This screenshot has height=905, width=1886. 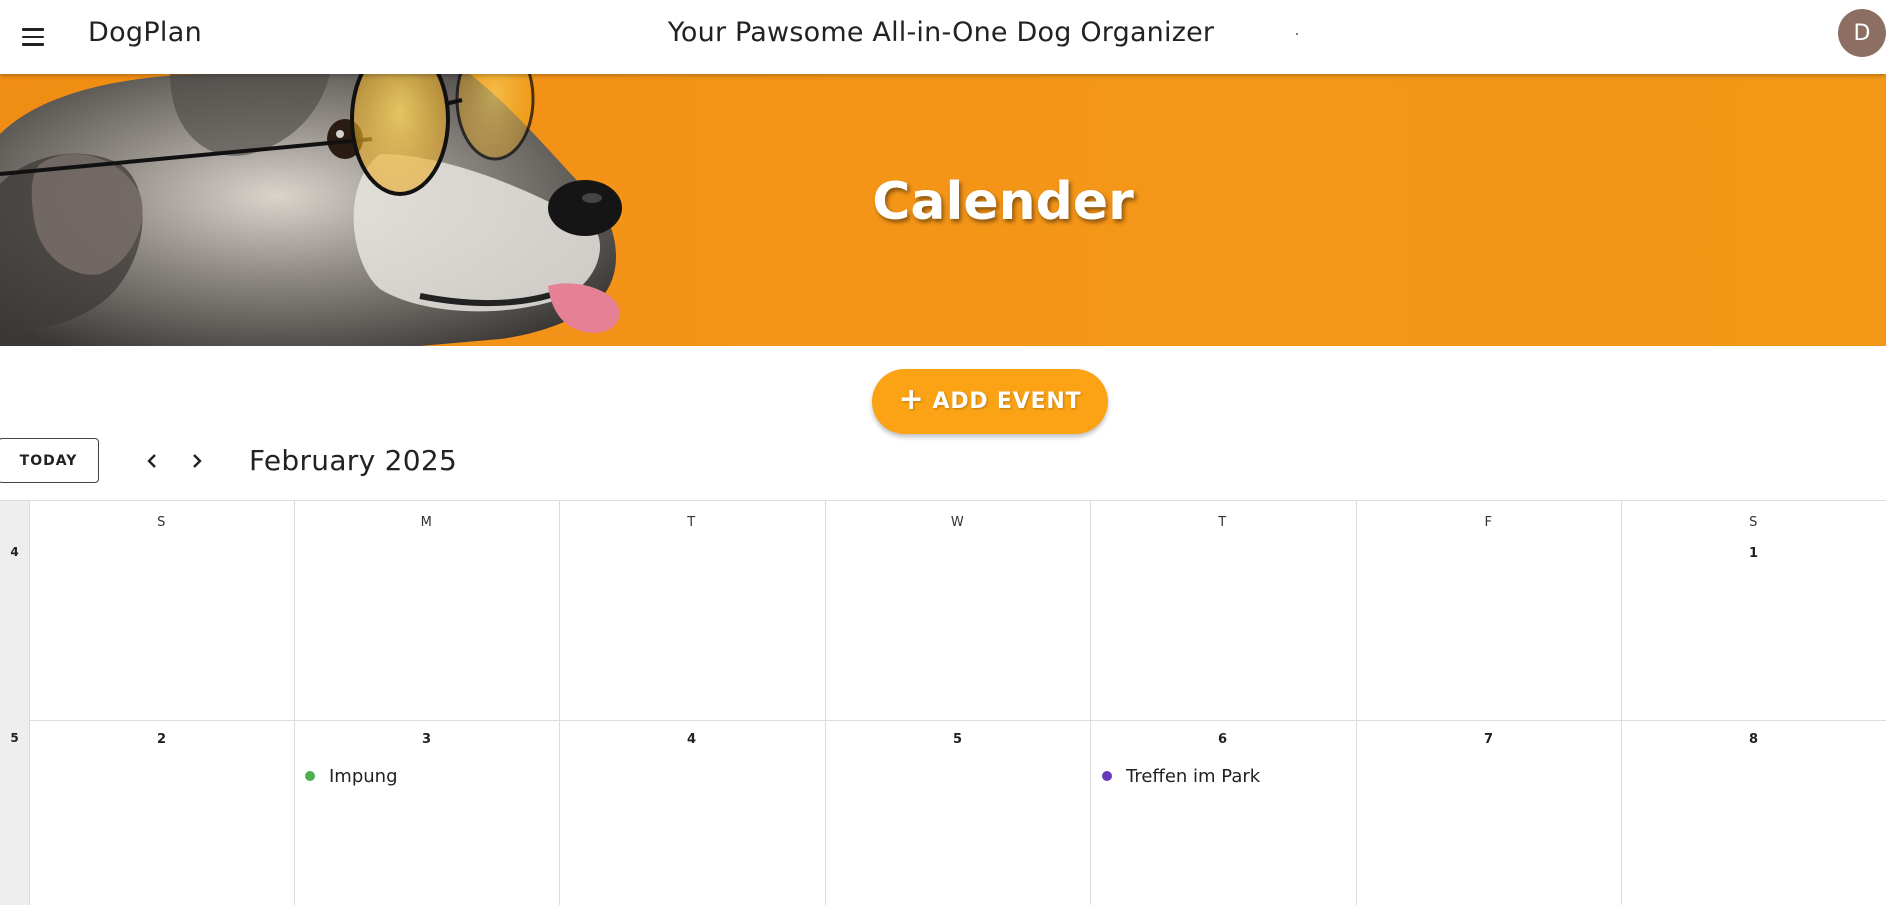 I want to click on week-number: 5, so click(x=14, y=738).